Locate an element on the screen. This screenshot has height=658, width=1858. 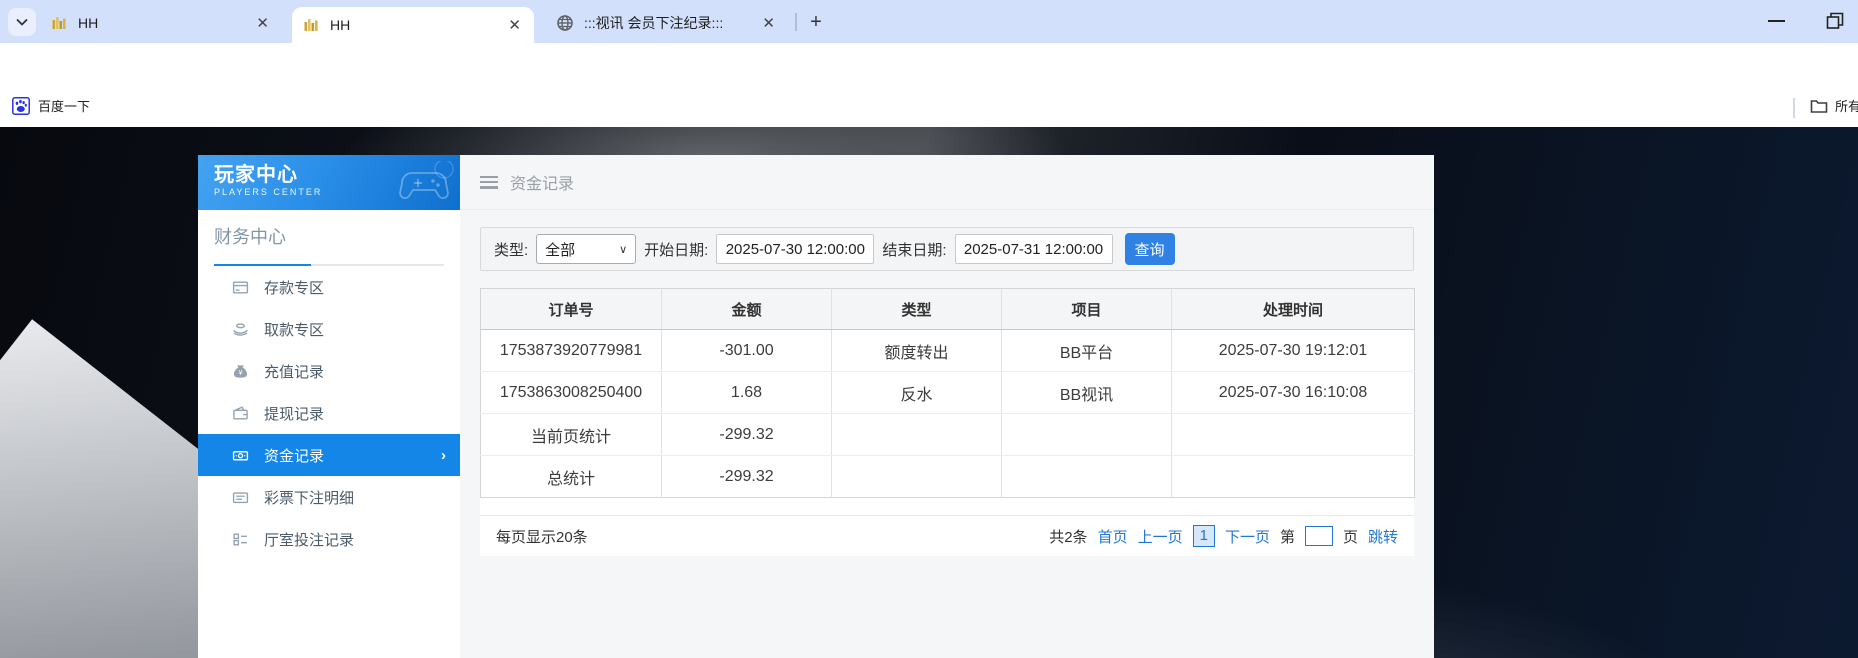
tab-hh-2-active: HH ✕ is located at coordinates (413, 25).